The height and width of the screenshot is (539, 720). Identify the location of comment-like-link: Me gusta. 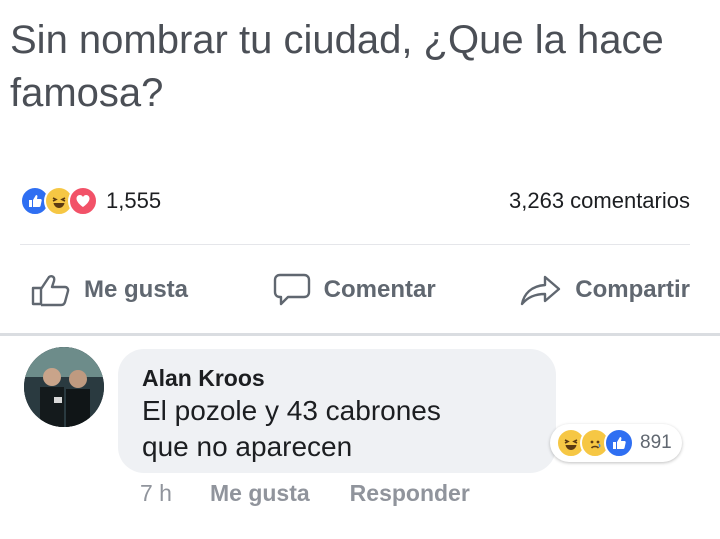
(260, 493).